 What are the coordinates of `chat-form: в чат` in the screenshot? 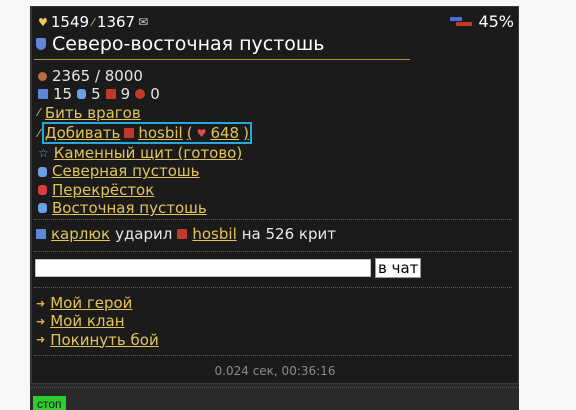 It's located at (228, 268).